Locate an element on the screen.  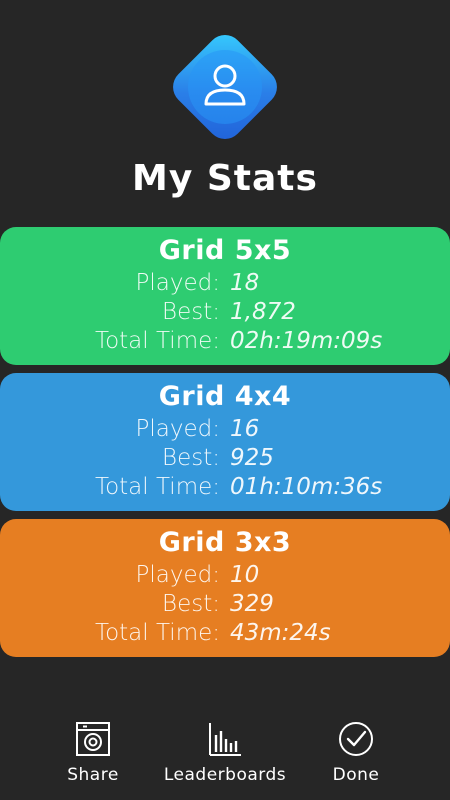
card-title: Grid 3x3 is located at coordinates (225, 542).